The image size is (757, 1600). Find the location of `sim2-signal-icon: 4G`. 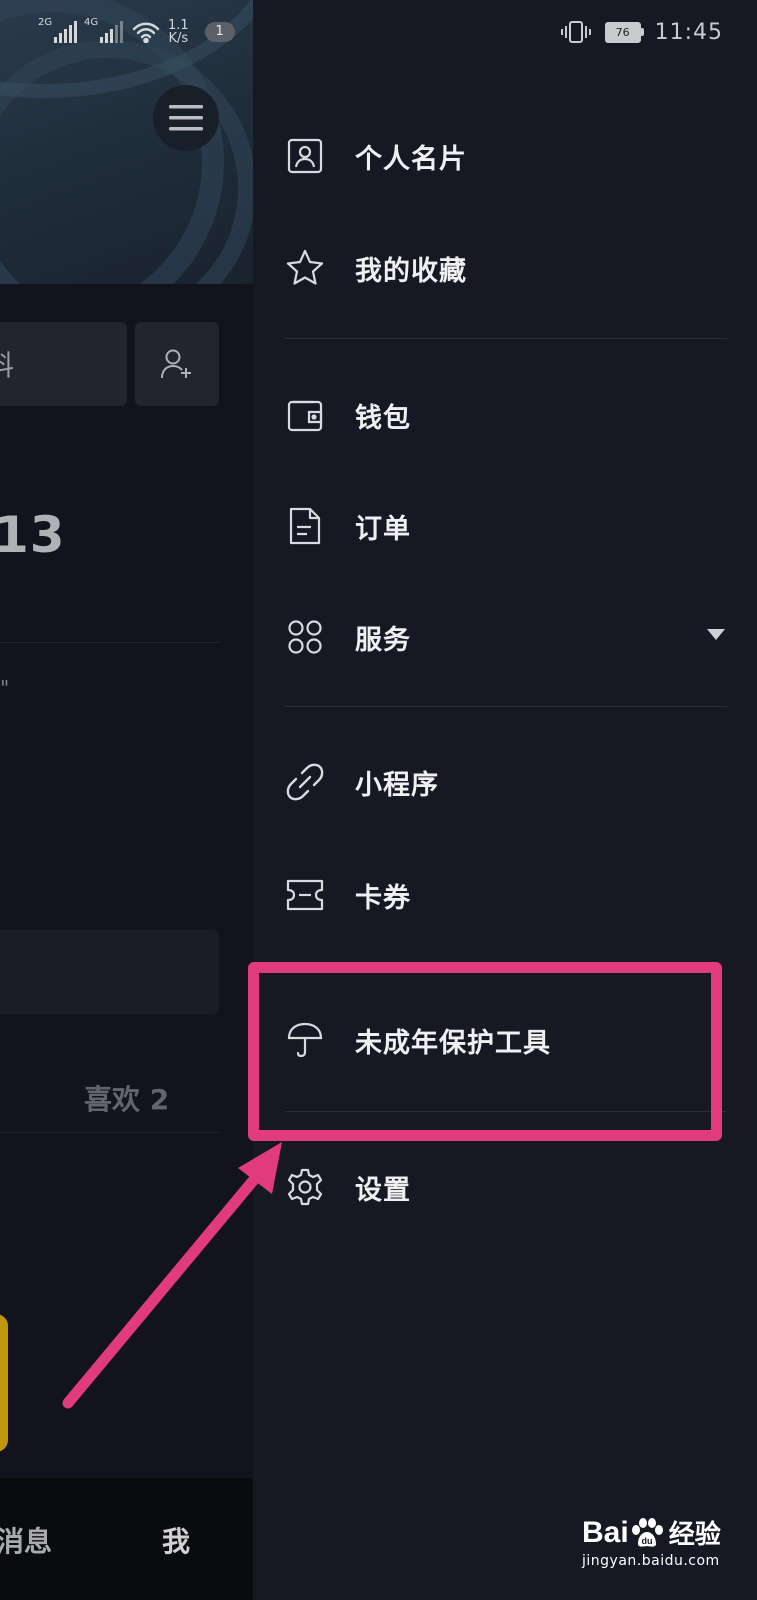

sim2-signal-icon: 4G is located at coordinates (104, 30).